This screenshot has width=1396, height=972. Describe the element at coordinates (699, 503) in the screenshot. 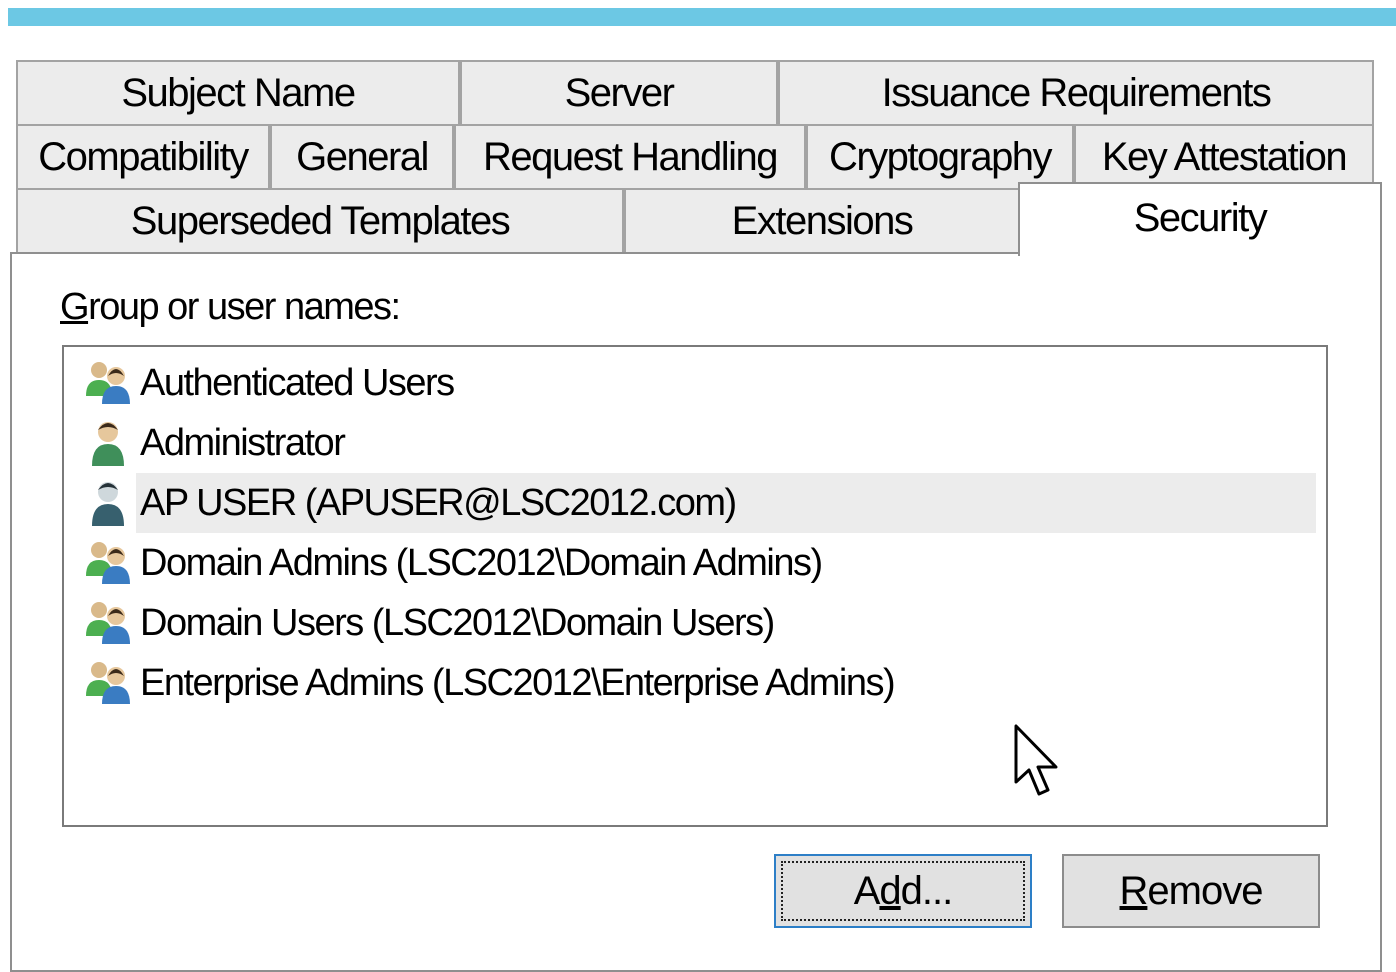

I see `list-item-ap-user: AP USER (APUSER@LSC2012.com)` at that location.